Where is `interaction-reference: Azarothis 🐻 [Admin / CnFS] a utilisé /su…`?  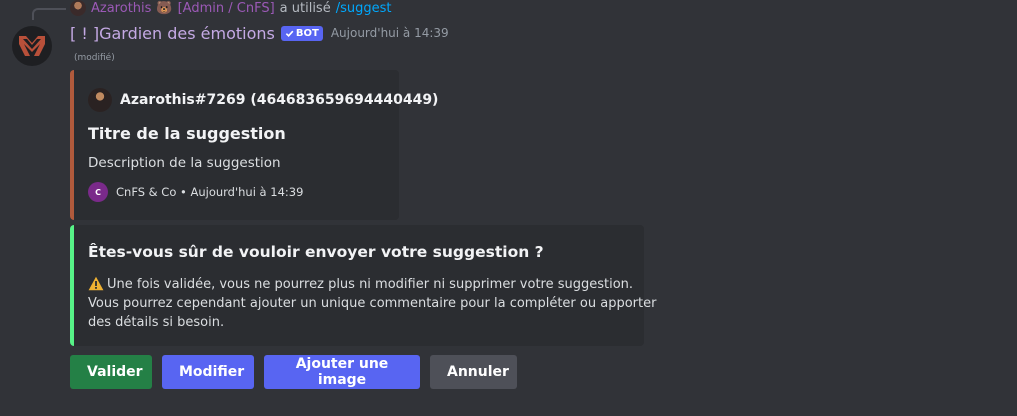 interaction-reference: Azarothis 🐻 [Admin / CnFS] a utilisé /su… is located at coordinates (230, 8).